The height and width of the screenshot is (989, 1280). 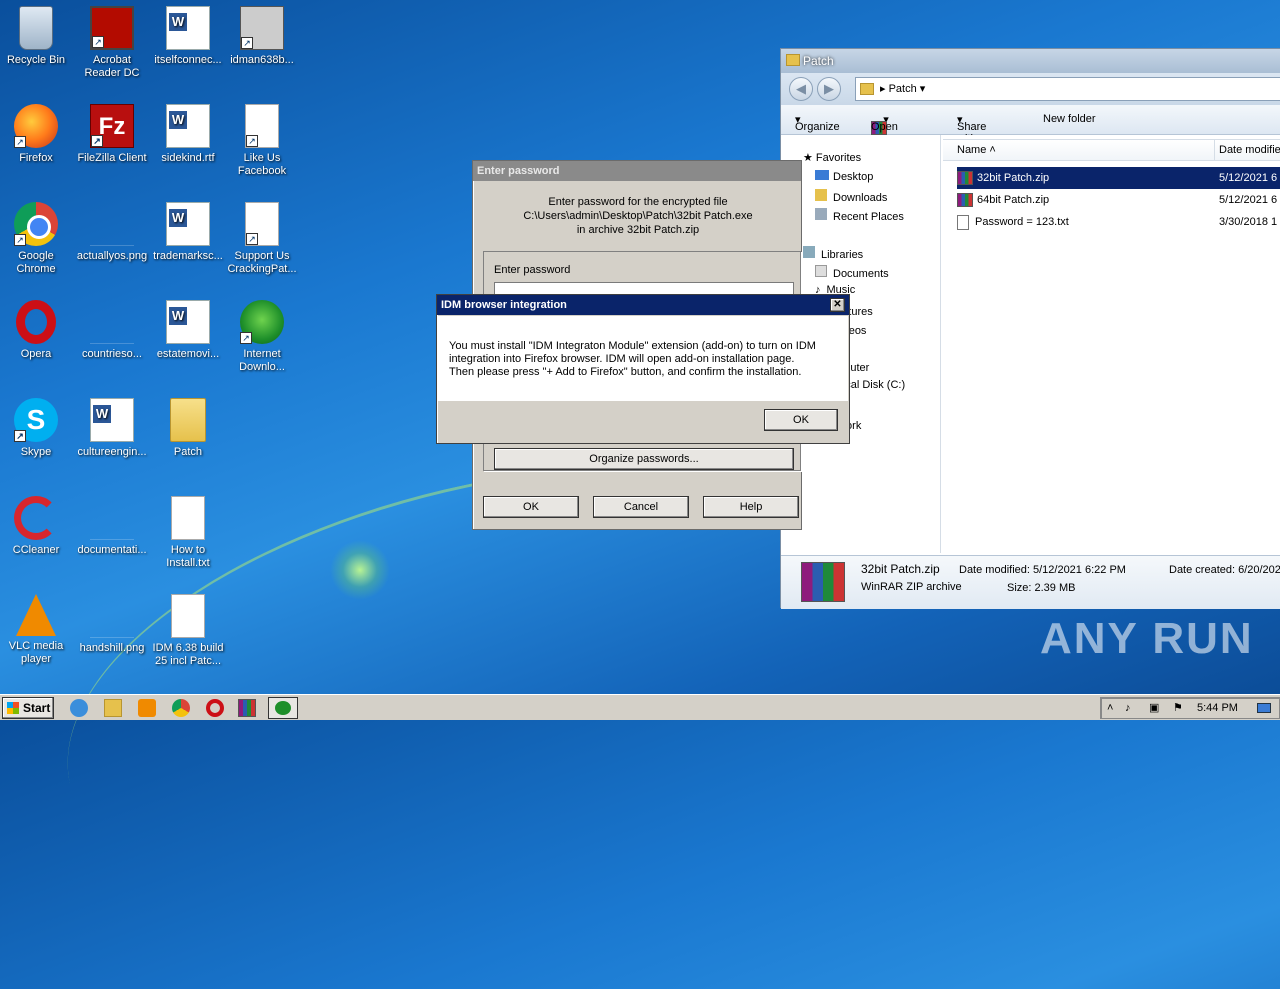 What do you see at coordinates (852, 272) in the screenshot?
I see `nav-documents: Documents` at bounding box center [852, 272].